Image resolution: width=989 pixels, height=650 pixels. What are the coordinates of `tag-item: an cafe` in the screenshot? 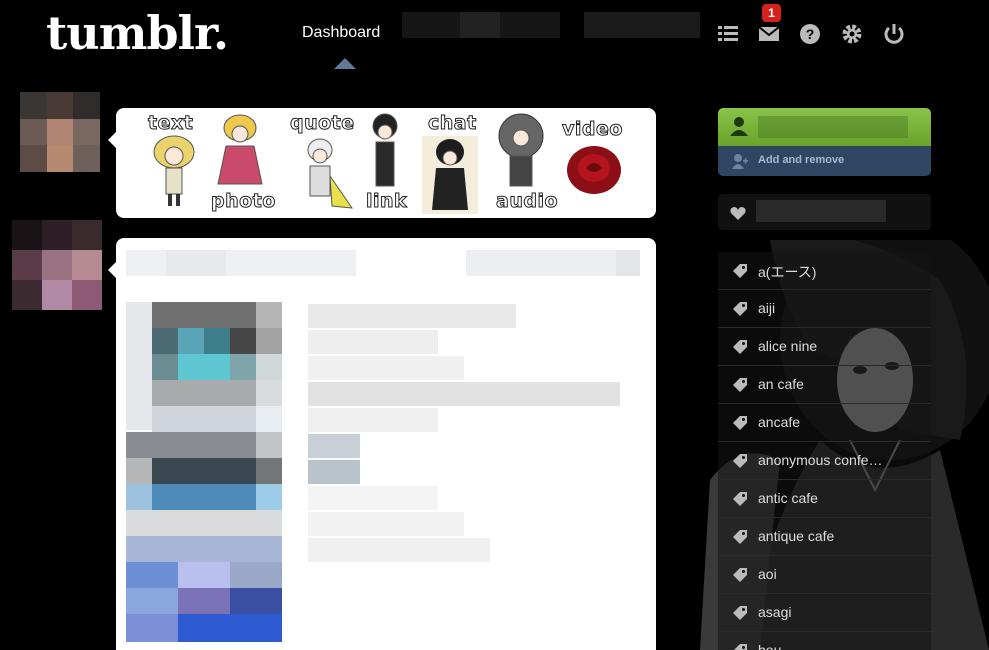 It's located at (824, 385).